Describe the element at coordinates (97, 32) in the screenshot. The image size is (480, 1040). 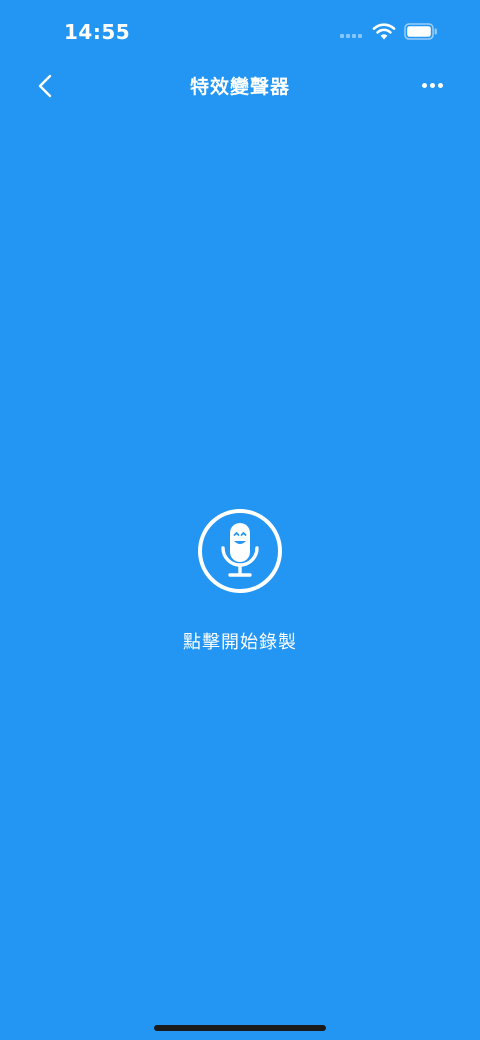
I see `status-time: 14:55` at that location.